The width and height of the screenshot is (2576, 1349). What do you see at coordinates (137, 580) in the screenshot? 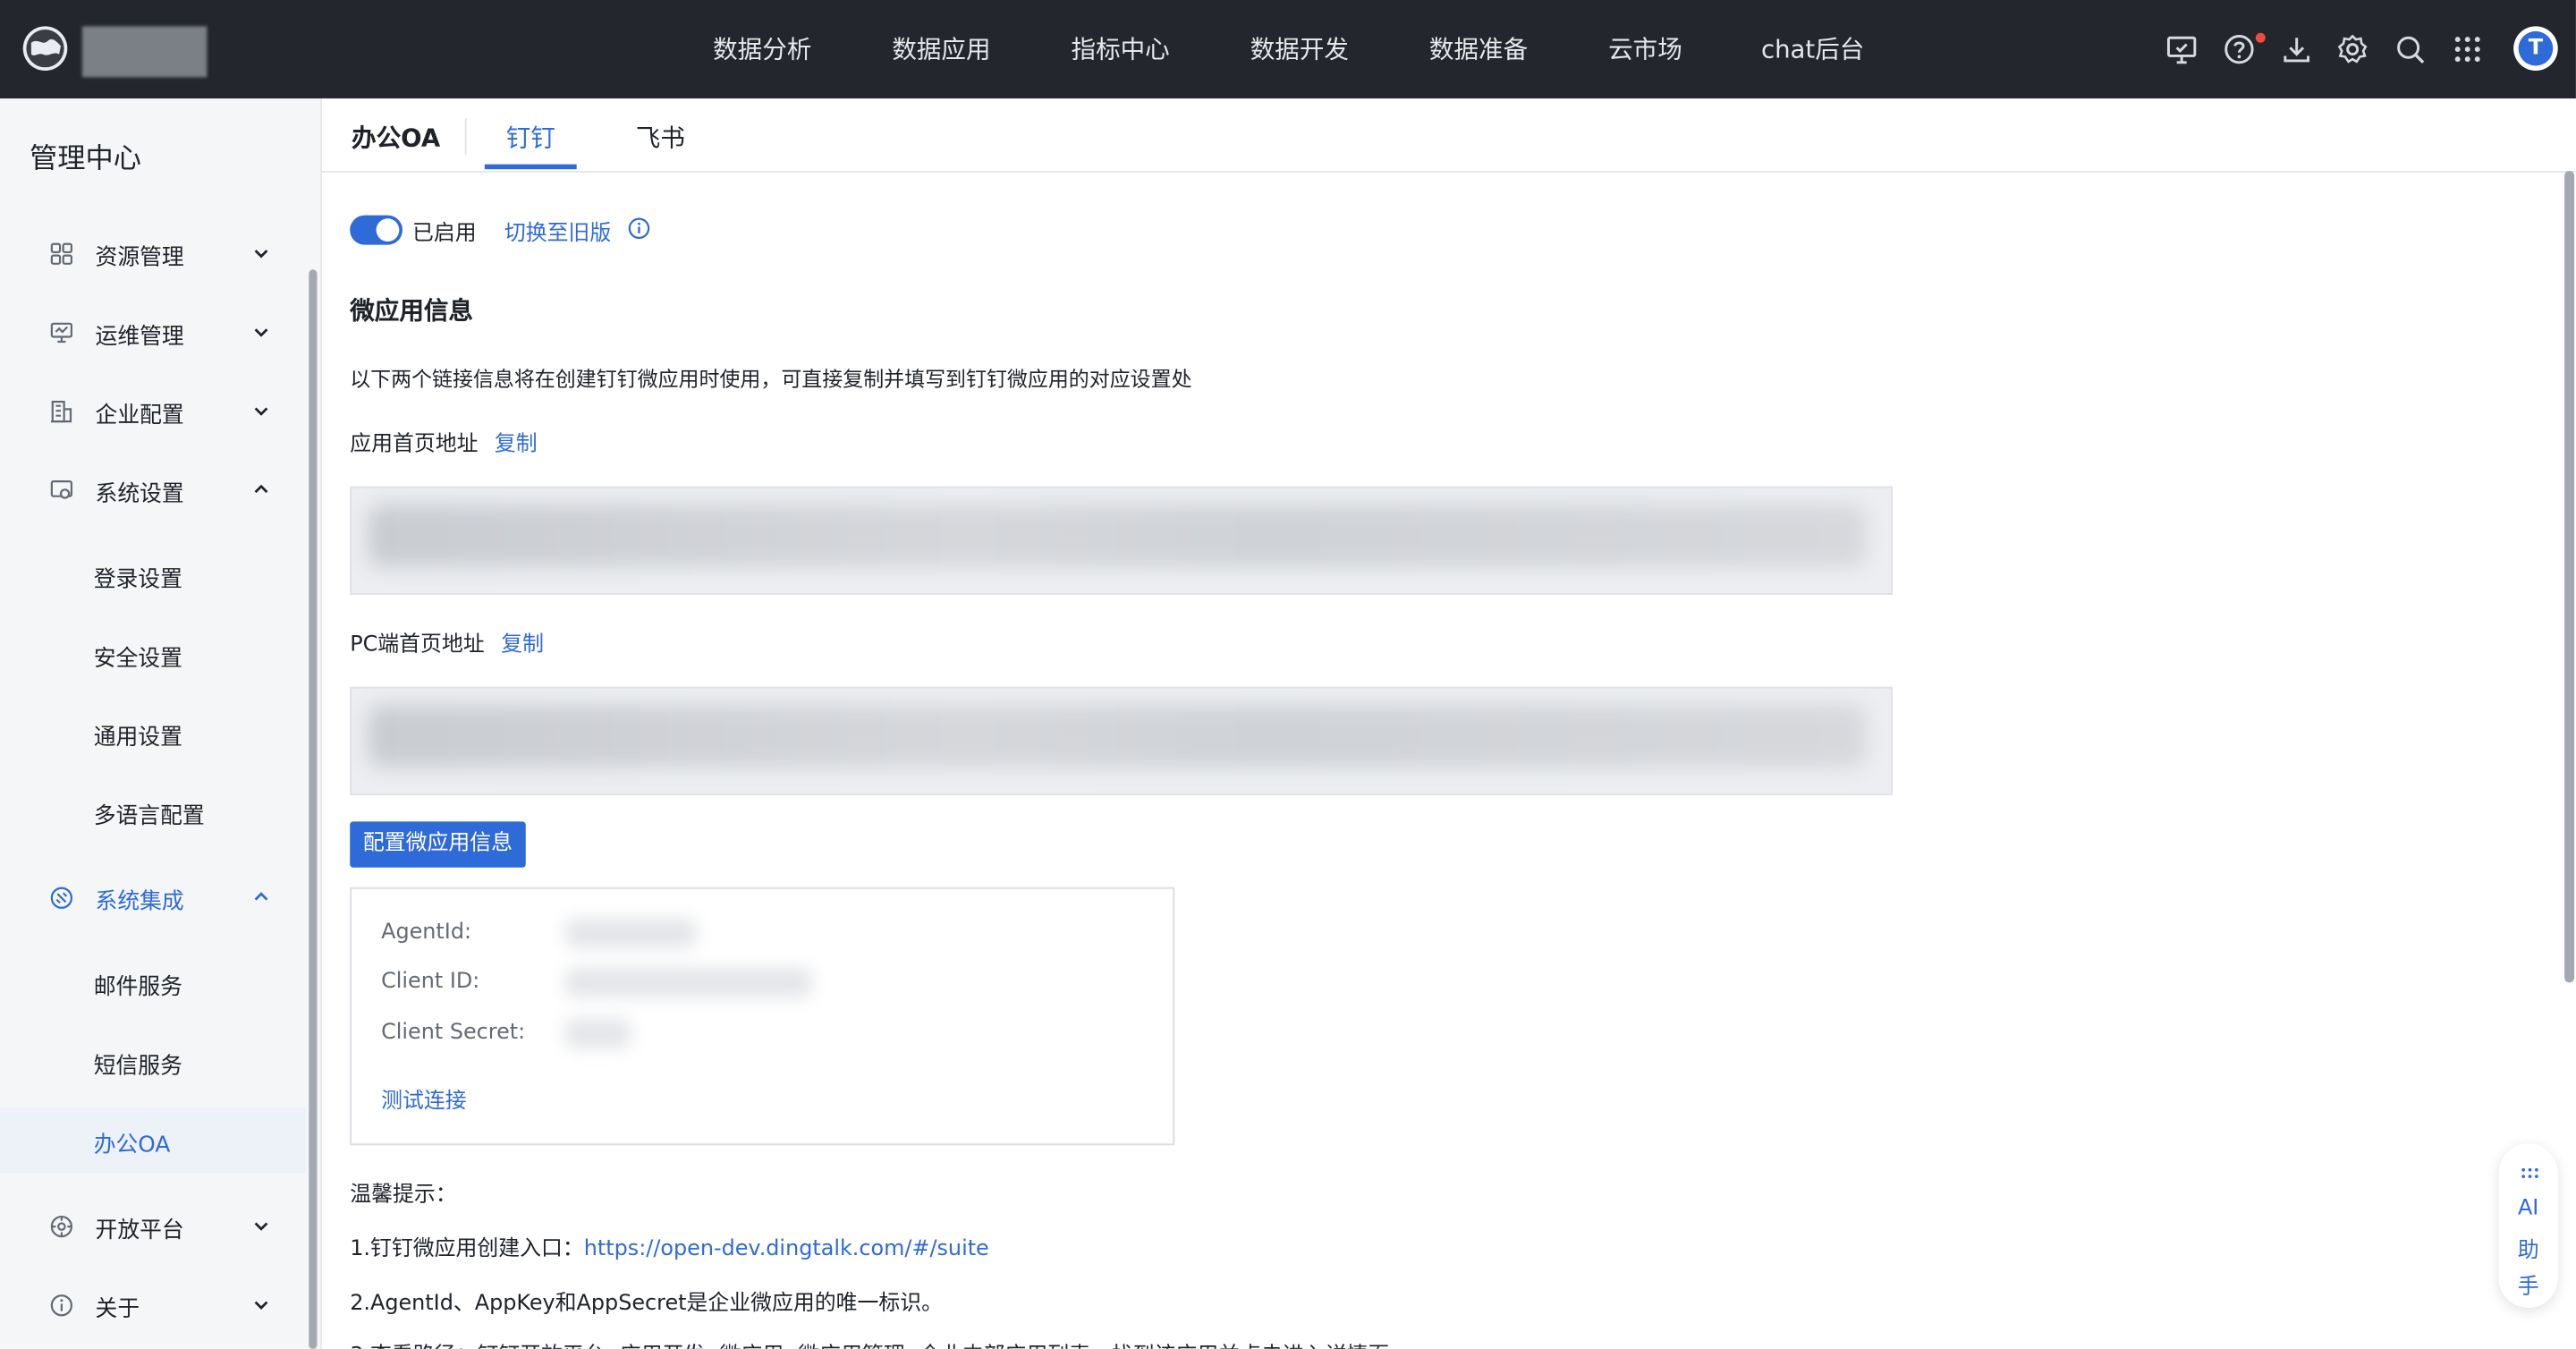
I see `sidebar-subitem-label: 登录设置` at bounding box center [137, 580].